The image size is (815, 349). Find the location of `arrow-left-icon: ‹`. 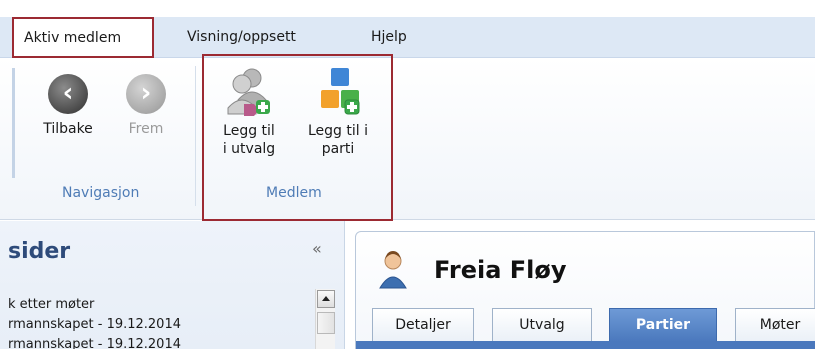

arrow-left-icon: ‹ is located at coordinates (68, 94).